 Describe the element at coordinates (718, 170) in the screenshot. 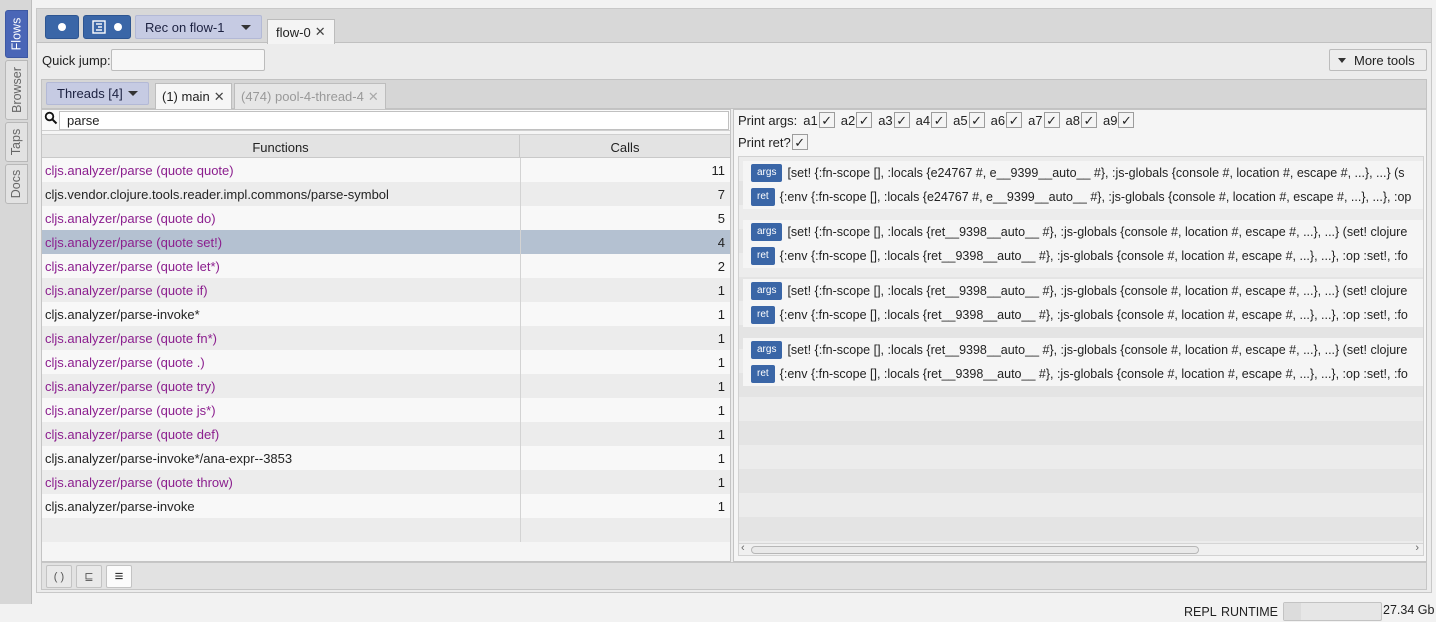

I see `call-count: 11` at that location.